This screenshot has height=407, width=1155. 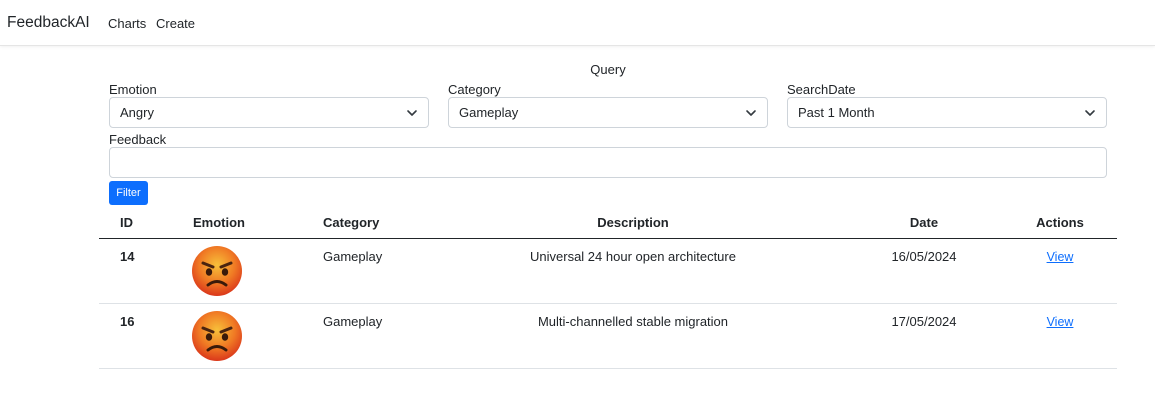 What do you see at coordinates (633, 256) in the screenshot?
I see `row-description: Universal 24 hour open architecture` at bounding box center [633, 256].